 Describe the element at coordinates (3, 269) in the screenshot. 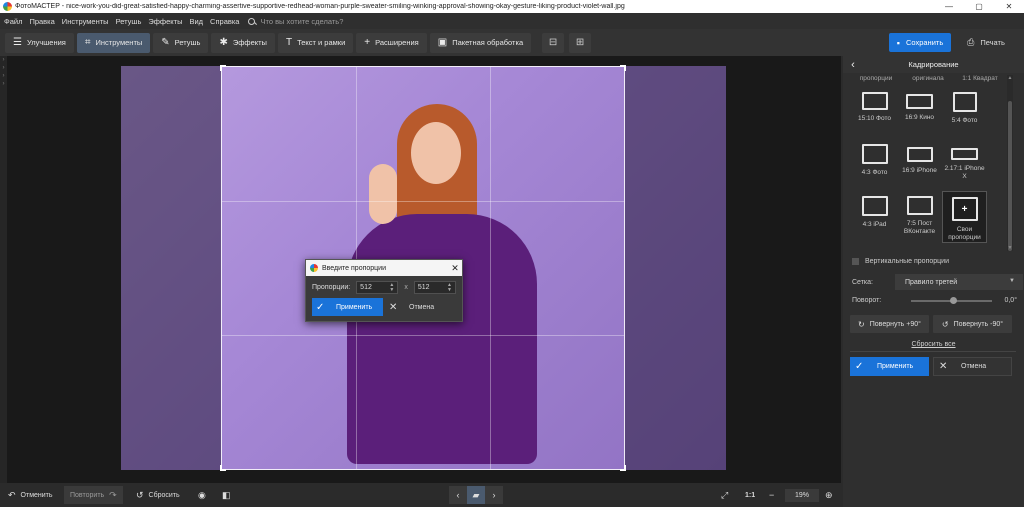

I see `left-collapse-strip: › › › ›` at that location.